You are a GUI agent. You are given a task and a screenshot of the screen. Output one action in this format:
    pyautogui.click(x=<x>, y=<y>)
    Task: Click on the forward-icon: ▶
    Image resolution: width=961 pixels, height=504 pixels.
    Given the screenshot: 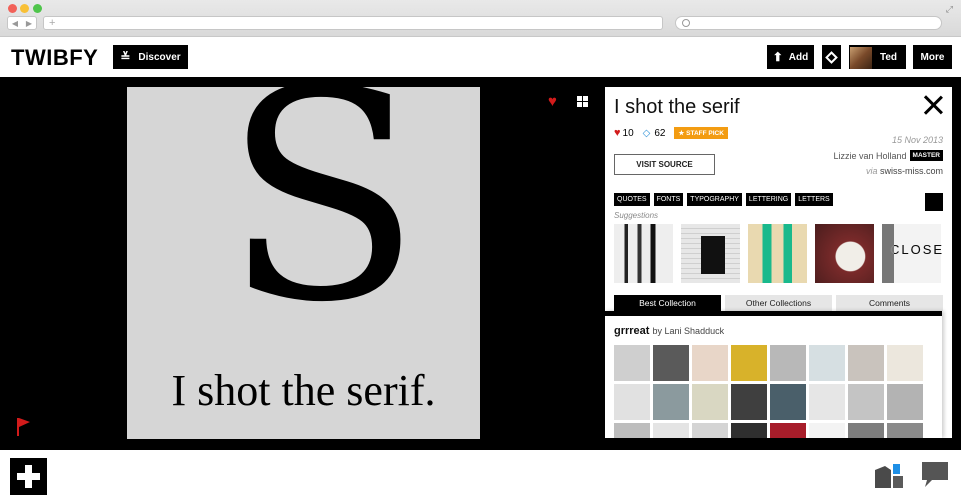 What is the action you would take?
    pyautogui.click(x=29, y=23)
    